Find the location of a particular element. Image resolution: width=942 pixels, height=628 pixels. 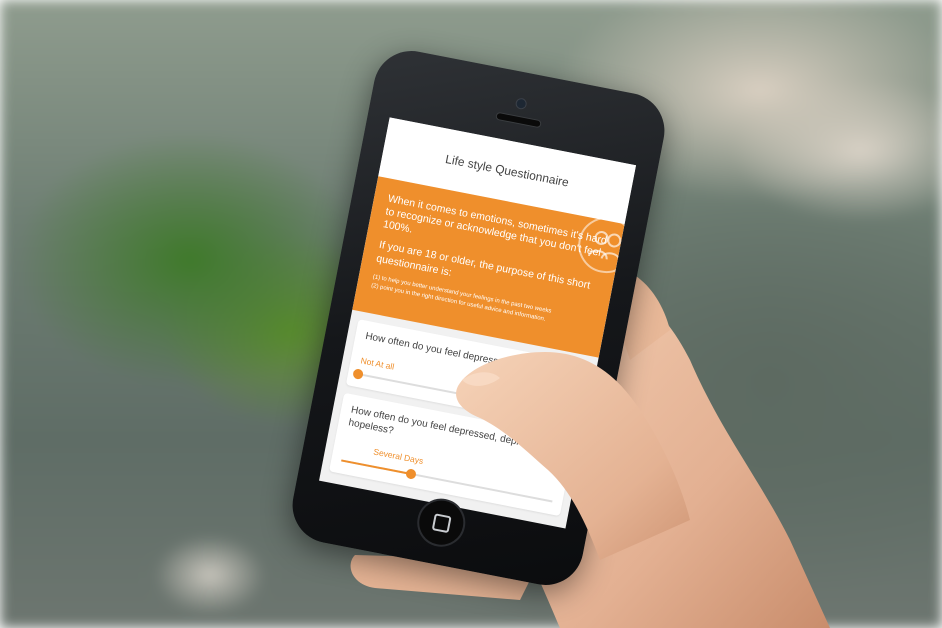

thumb-finger-image is located at coordinates (573, 456).